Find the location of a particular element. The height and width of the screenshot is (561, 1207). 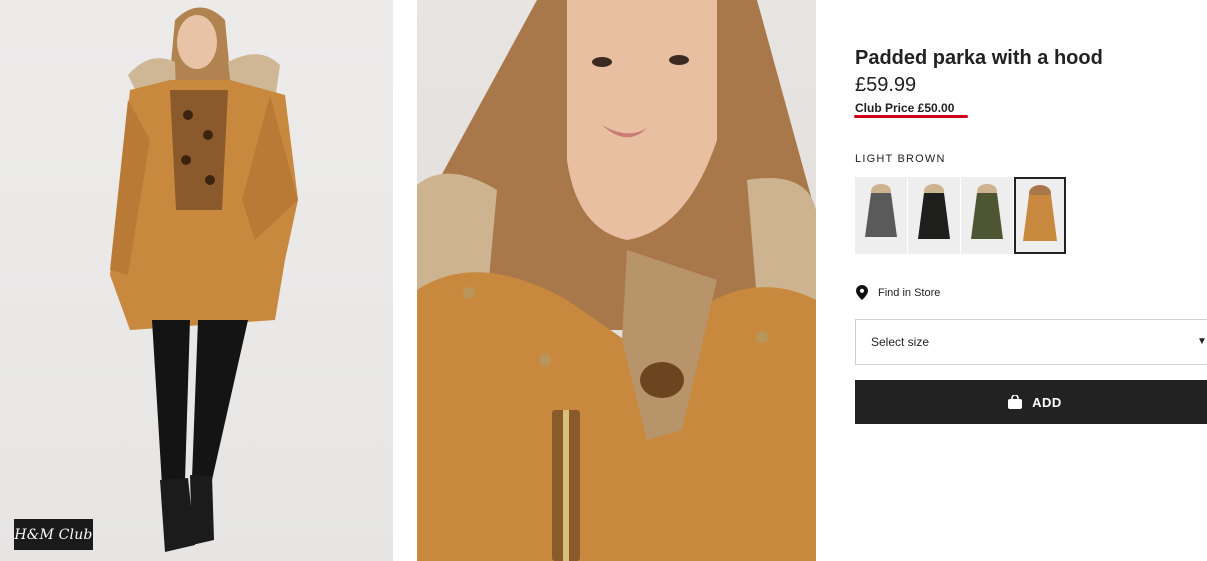

map-pin-icon is located at coordinates (862, 292).